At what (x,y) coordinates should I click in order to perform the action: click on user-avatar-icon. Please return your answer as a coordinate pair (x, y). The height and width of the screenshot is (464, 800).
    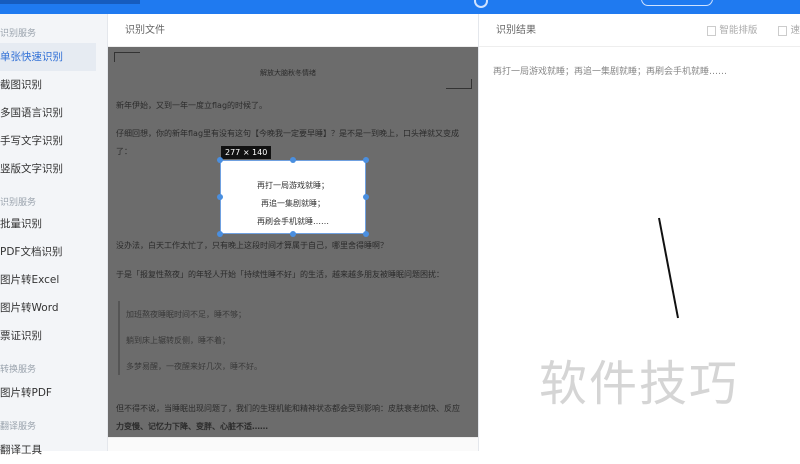
    Looking at the image, I should click on (481, 4).